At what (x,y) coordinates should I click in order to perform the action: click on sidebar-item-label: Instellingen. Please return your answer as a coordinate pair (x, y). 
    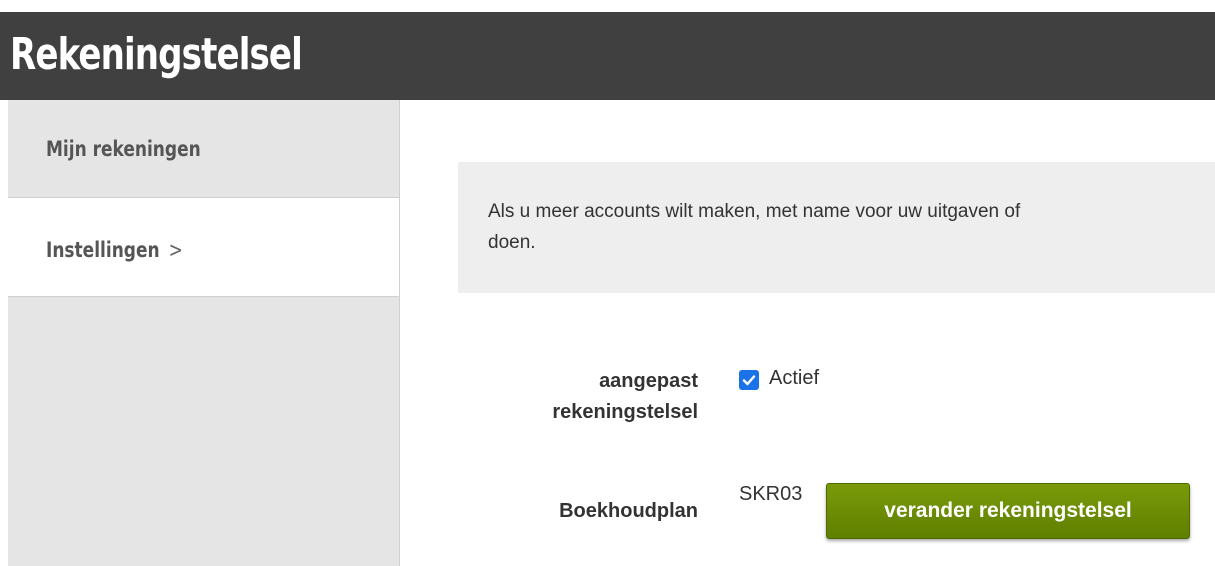
    Looking at the image, I should click on (103, 250).